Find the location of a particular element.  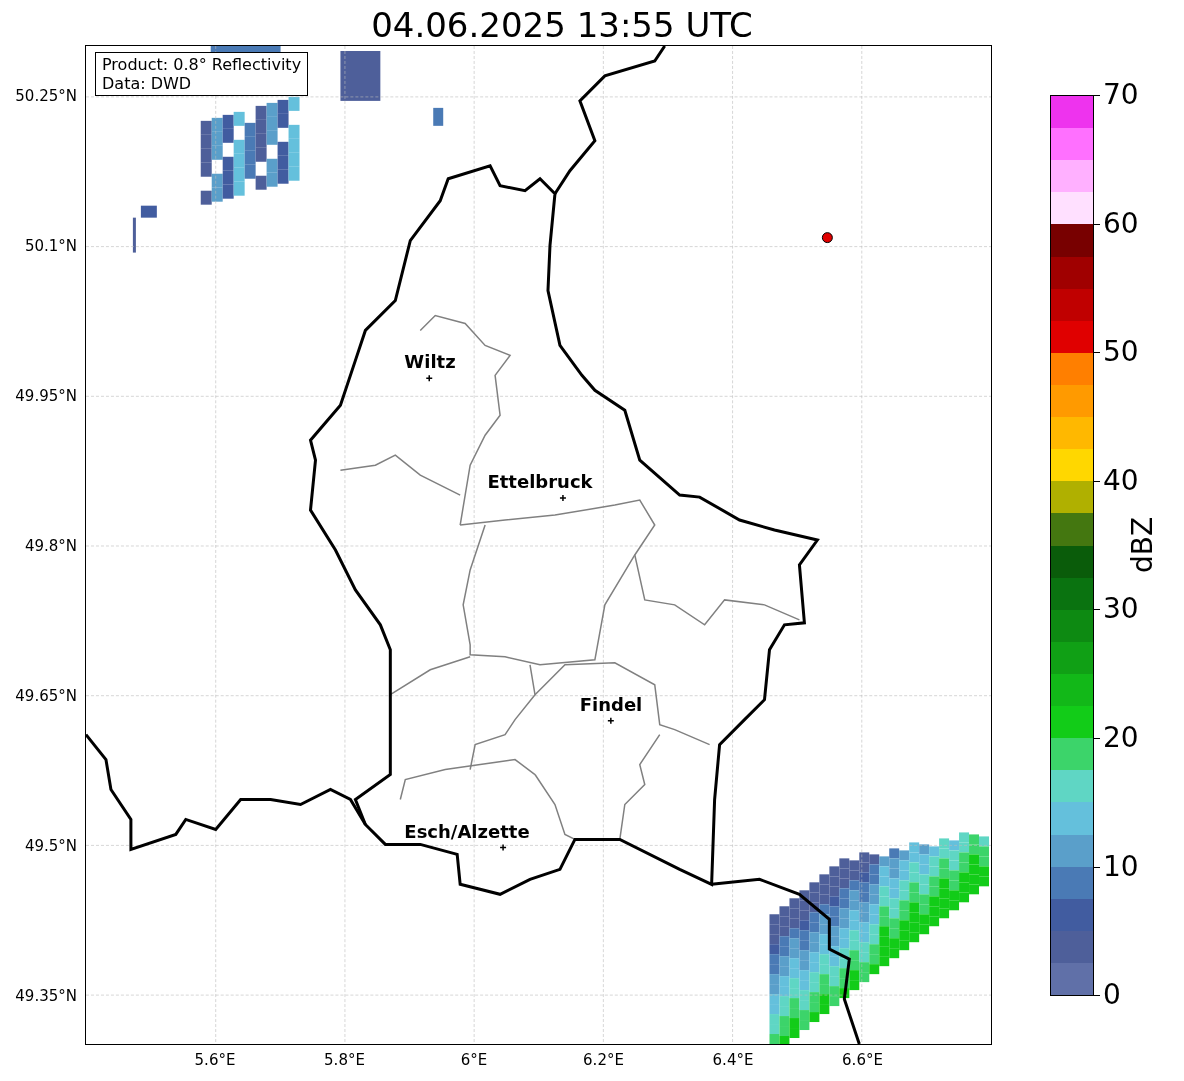

scale-tick-label: 60 is located at coordinates (1121, 223).